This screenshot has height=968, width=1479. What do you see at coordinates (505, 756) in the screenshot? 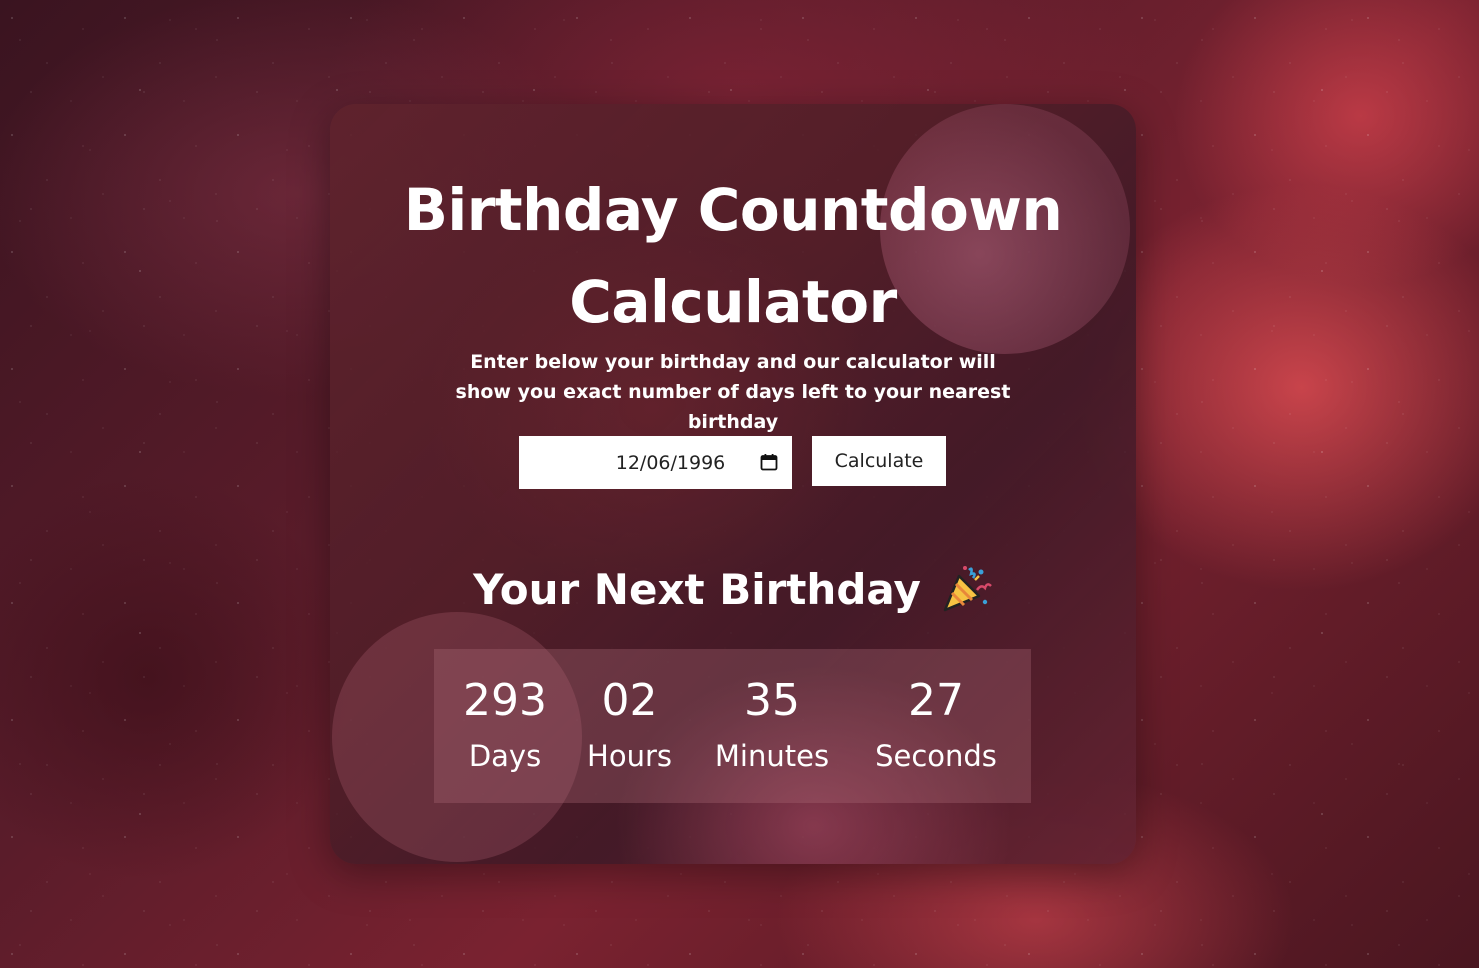
I see `days-label: Days` at bounding box center [505, 756].